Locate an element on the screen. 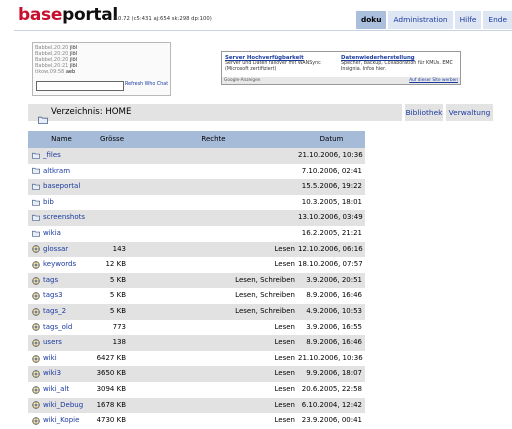 Image resolution: width=512 pixels, height=429 pixels. ads-footer: Google-Anzeigen Auf dieser Site werben is located at coordinates (341, 80).